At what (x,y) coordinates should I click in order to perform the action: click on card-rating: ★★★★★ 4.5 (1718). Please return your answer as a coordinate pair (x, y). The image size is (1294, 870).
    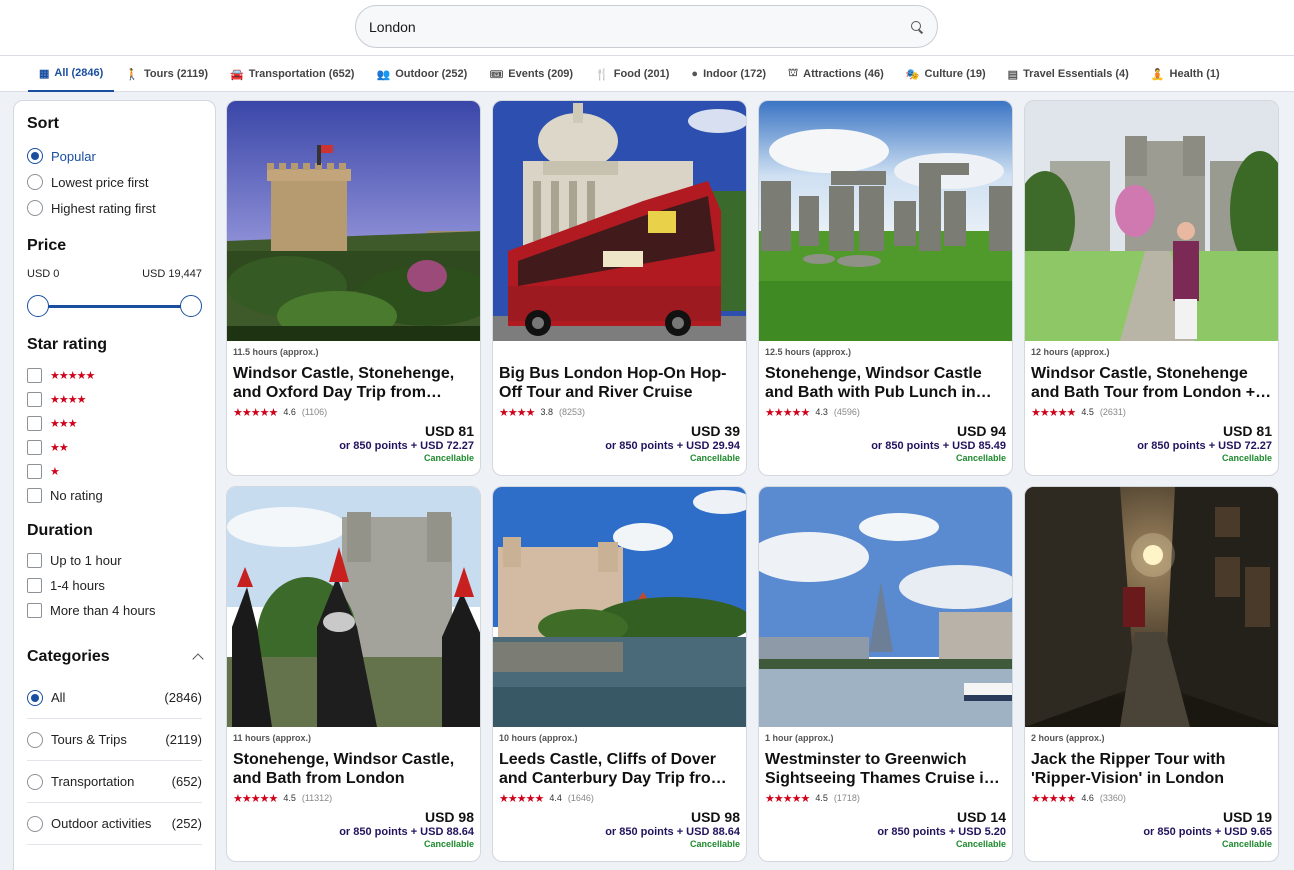
    Looking at the image, I should click on (885, 798).